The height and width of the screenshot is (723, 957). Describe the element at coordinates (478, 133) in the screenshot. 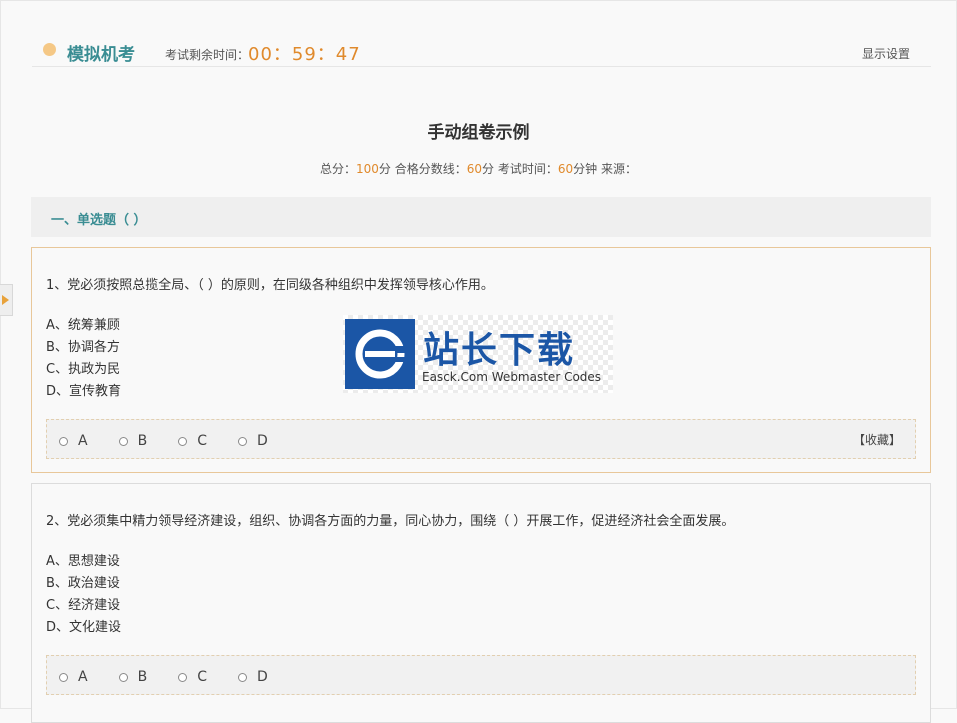

I see `exam-title: 手动组卷示例` at that location.